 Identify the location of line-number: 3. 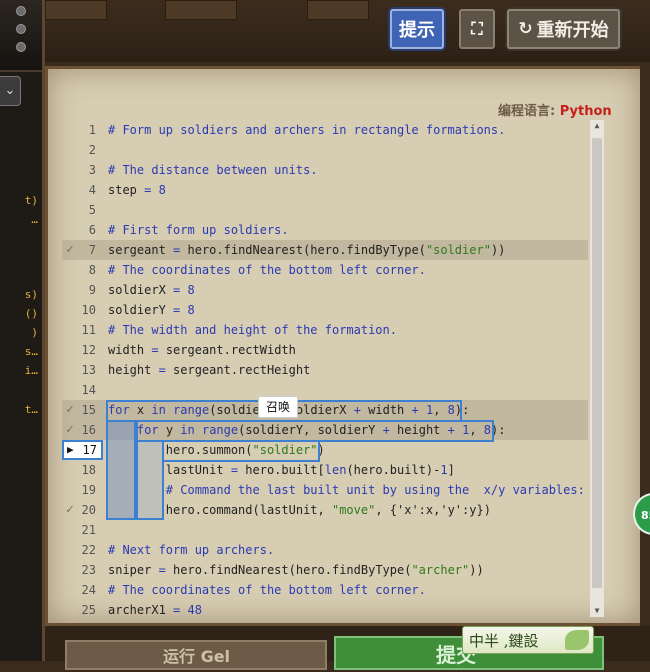
(92, 170).